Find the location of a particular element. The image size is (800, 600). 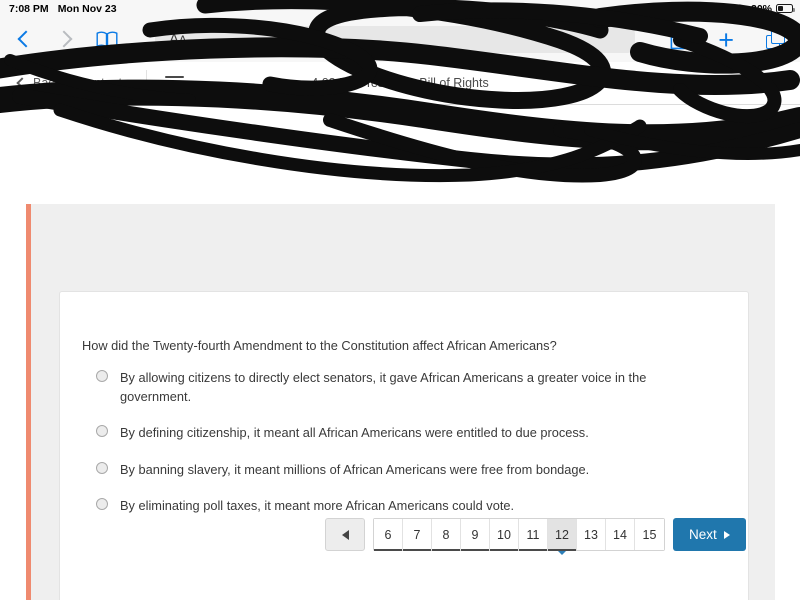

back-to-content-label: Back to Content is located at coordinates (77, 83).